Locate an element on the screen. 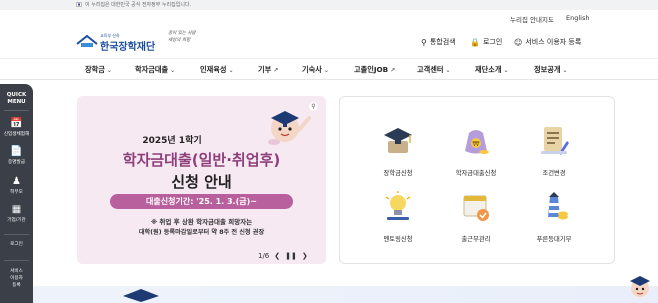  zoom-icon: ⚲ is located at coordinates (313, 106).